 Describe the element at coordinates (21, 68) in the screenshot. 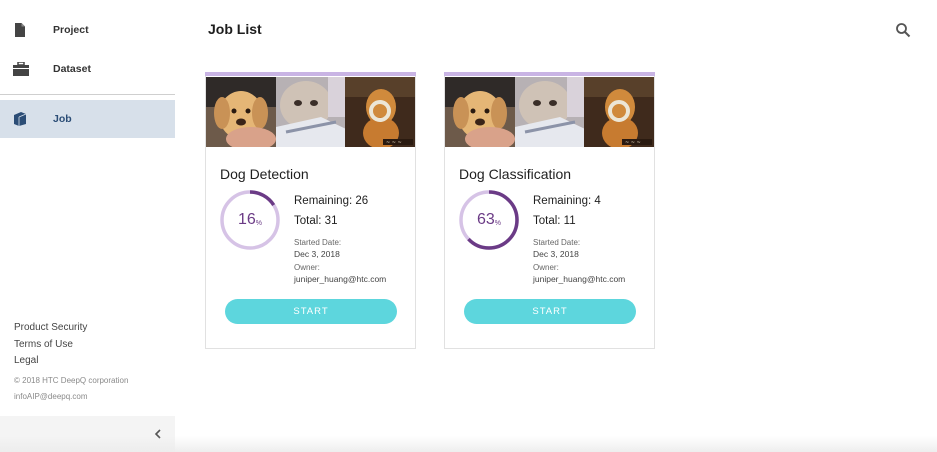

I see `briefcase-icon` at that location.